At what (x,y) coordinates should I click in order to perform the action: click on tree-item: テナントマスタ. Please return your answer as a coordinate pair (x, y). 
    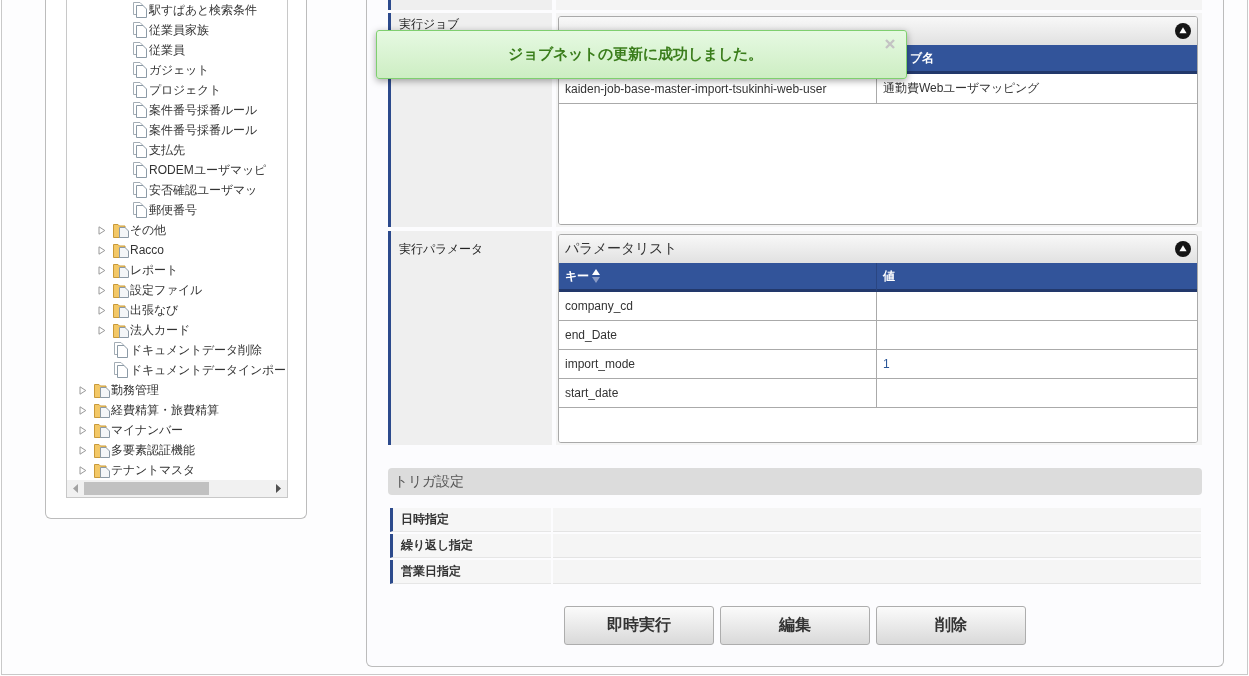
    Looking at the image, I should click on (152, 470).